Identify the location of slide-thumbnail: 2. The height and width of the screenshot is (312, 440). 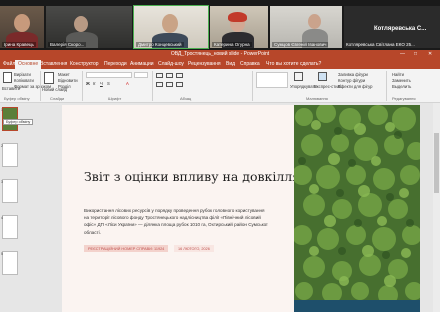
(9, 155).